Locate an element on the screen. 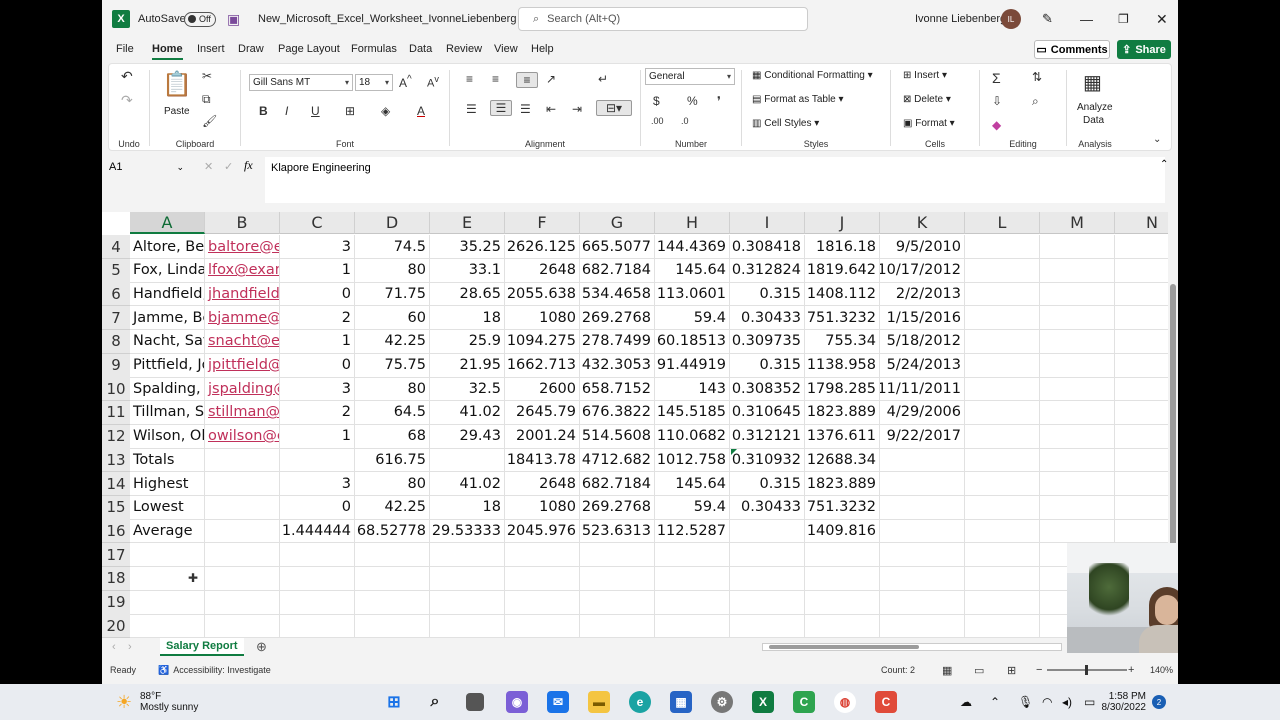  redo-icon: ↷ is located at coordinates (127, 100).